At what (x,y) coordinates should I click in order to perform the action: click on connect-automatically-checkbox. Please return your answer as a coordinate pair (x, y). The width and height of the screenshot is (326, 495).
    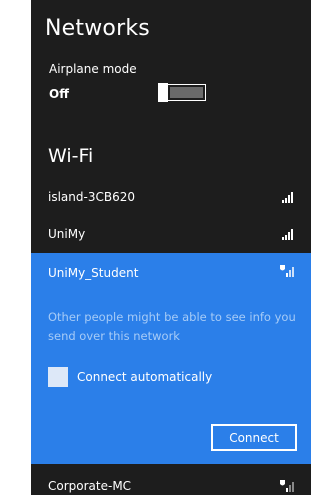
    Looking at the image, I should click on (58, 377).